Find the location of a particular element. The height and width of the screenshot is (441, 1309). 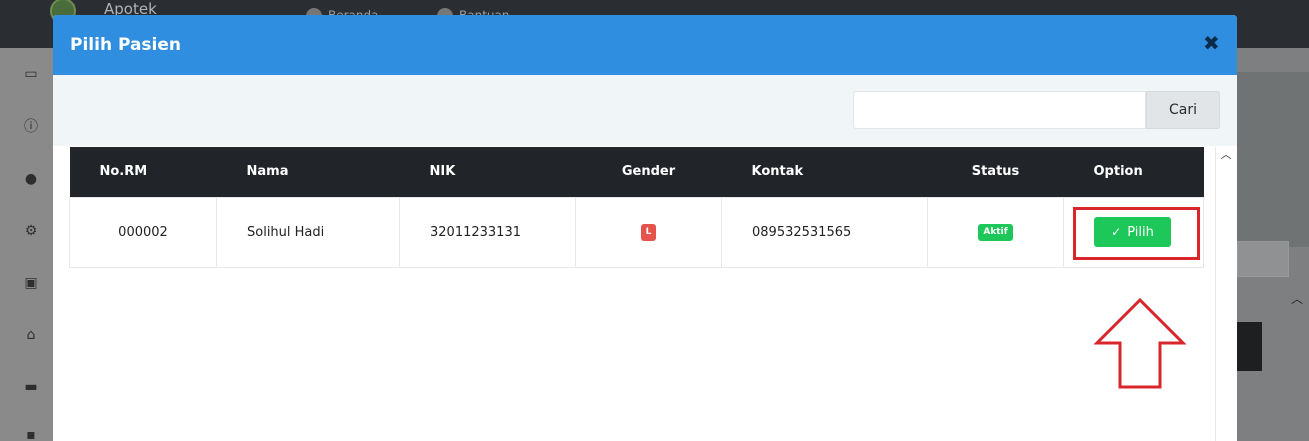

house-icon: ⌂ is located at coordinates (31, 335).